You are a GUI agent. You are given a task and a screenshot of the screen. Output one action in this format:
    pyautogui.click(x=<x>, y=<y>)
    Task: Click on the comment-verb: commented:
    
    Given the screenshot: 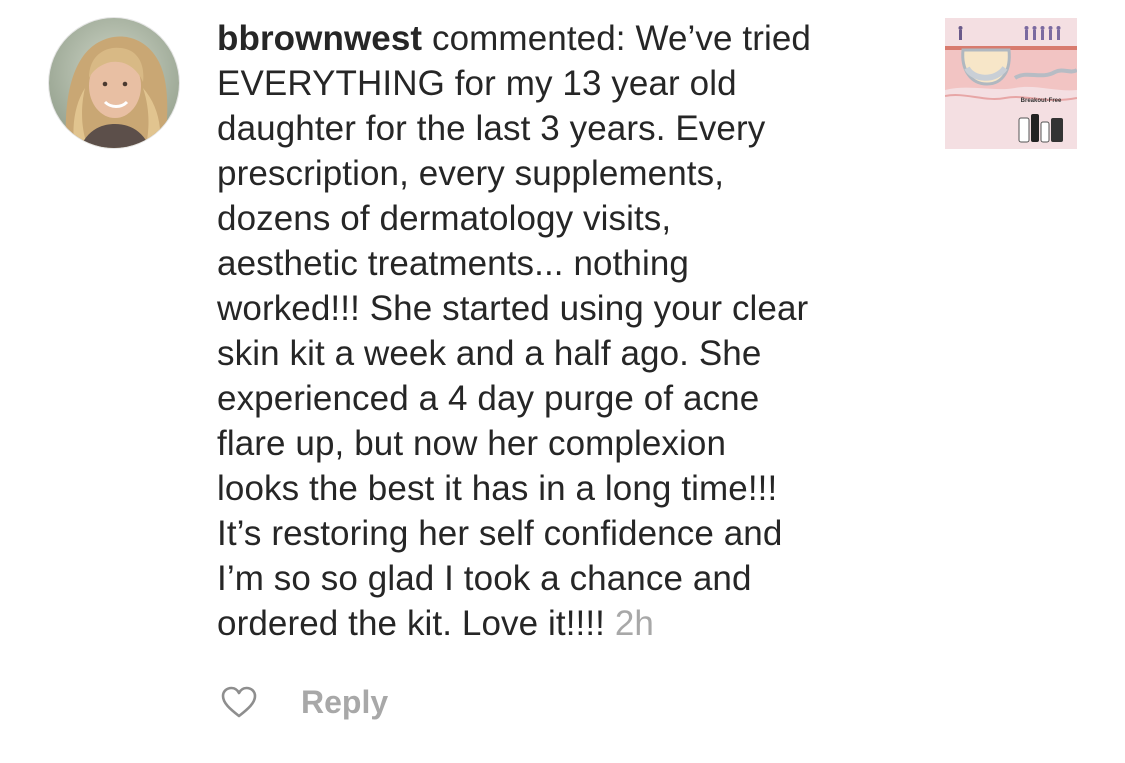 What is the action you would take?
    pyautogui.click(x=529, y=38)
    